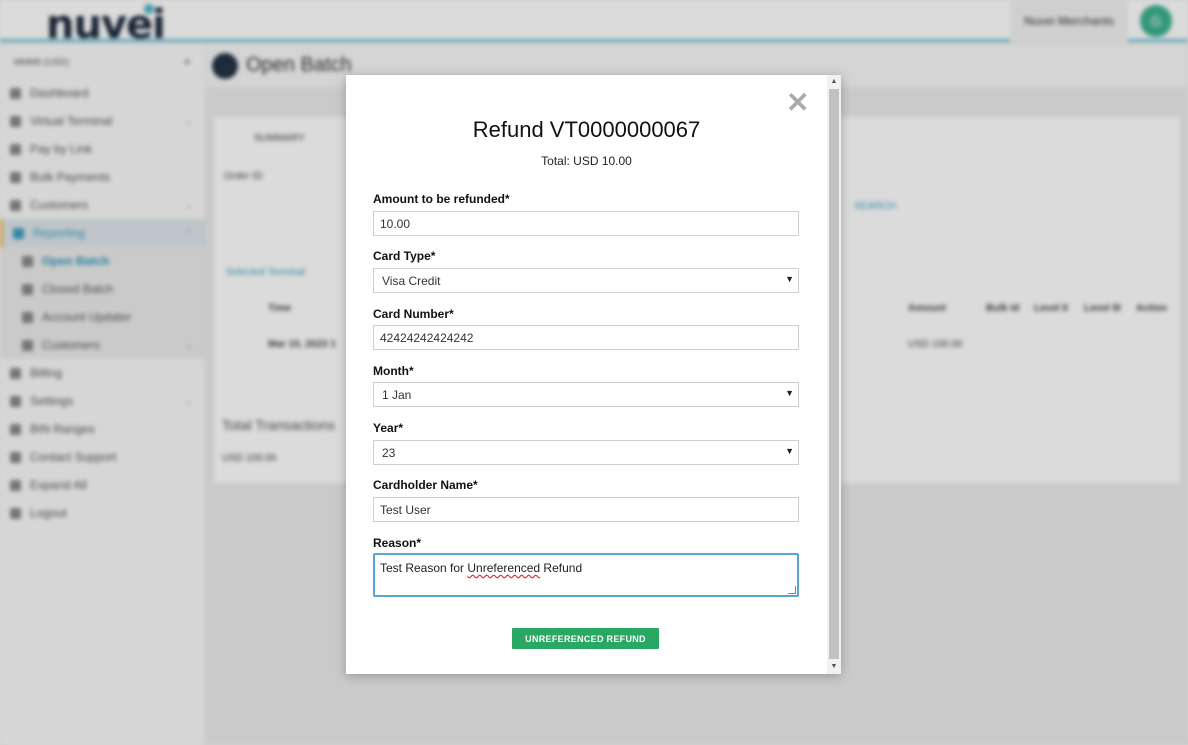 This screenshot has height=745, width=1188. I want to click on year-label: Year*, so click(388, 428).